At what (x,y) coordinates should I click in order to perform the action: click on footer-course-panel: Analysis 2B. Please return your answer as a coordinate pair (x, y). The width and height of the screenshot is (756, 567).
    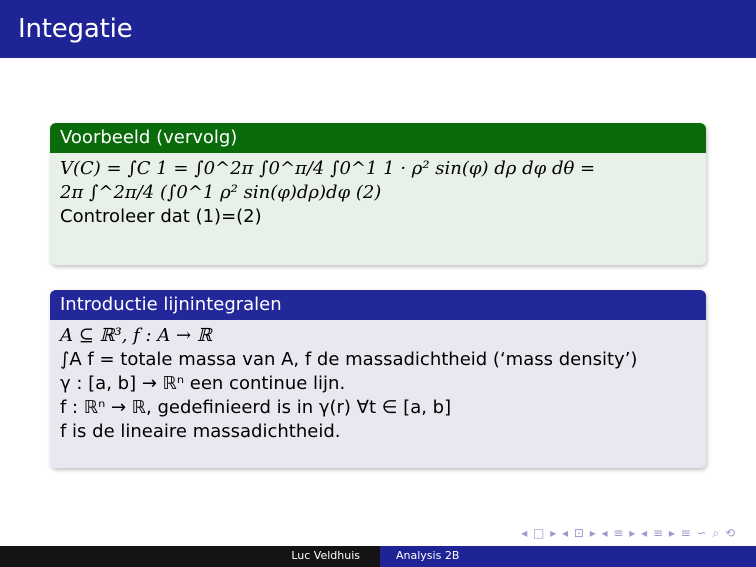
    Looking at the image, I should click on (568, 556).